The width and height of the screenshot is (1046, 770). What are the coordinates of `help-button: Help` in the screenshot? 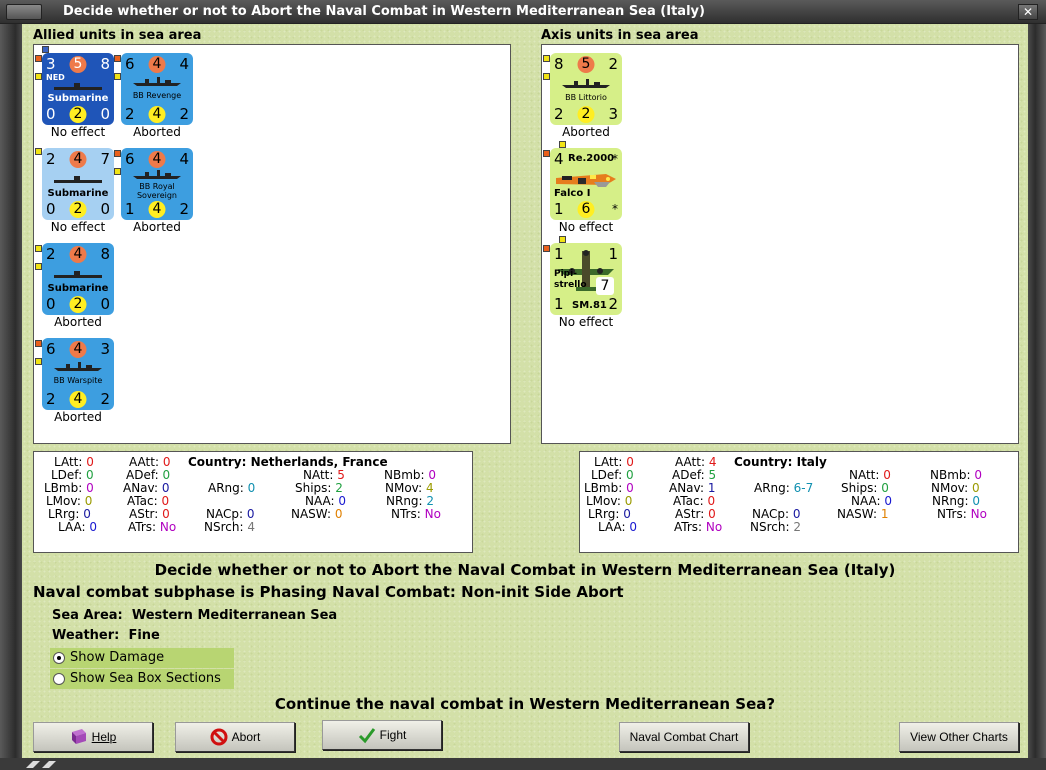 It's located at (93, 737).